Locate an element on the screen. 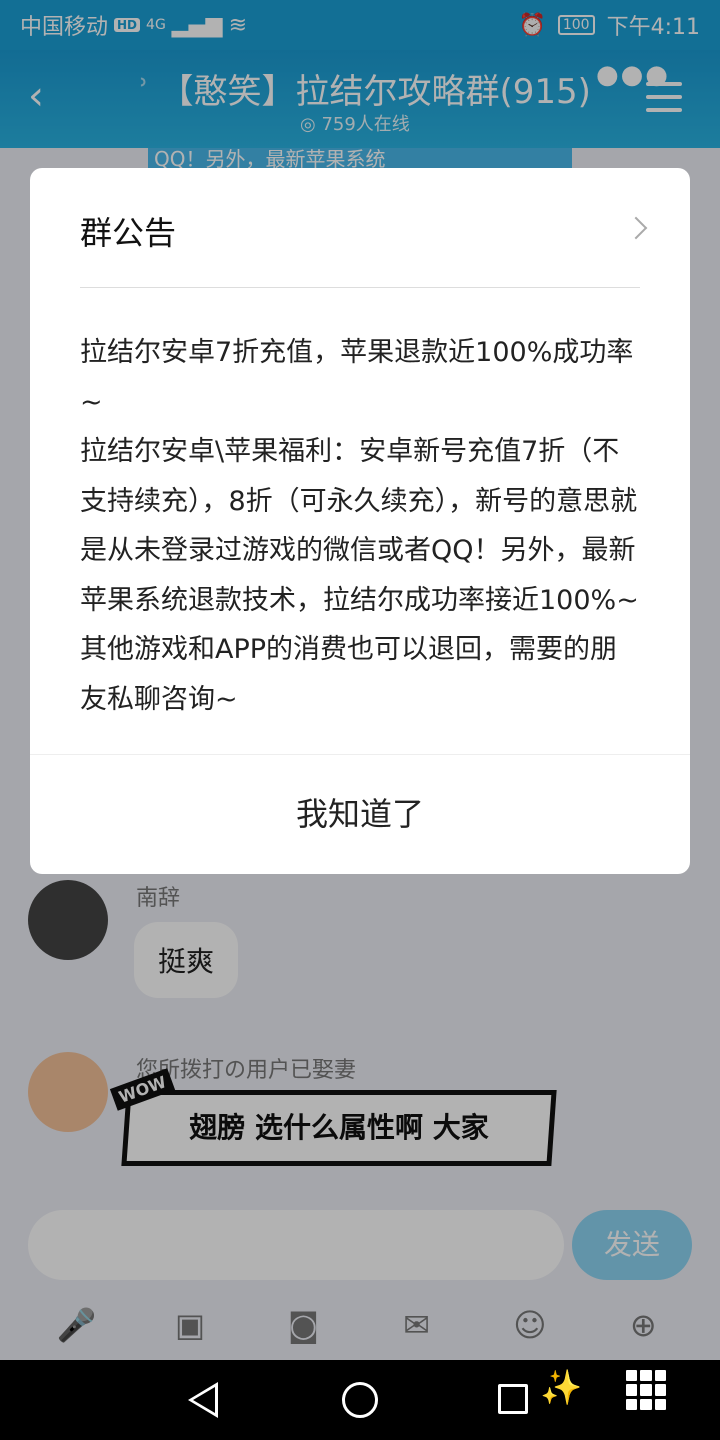 The height and width of the screenshot is (1440, 720). chevron-right-icon is located at coordinates (636, 228).